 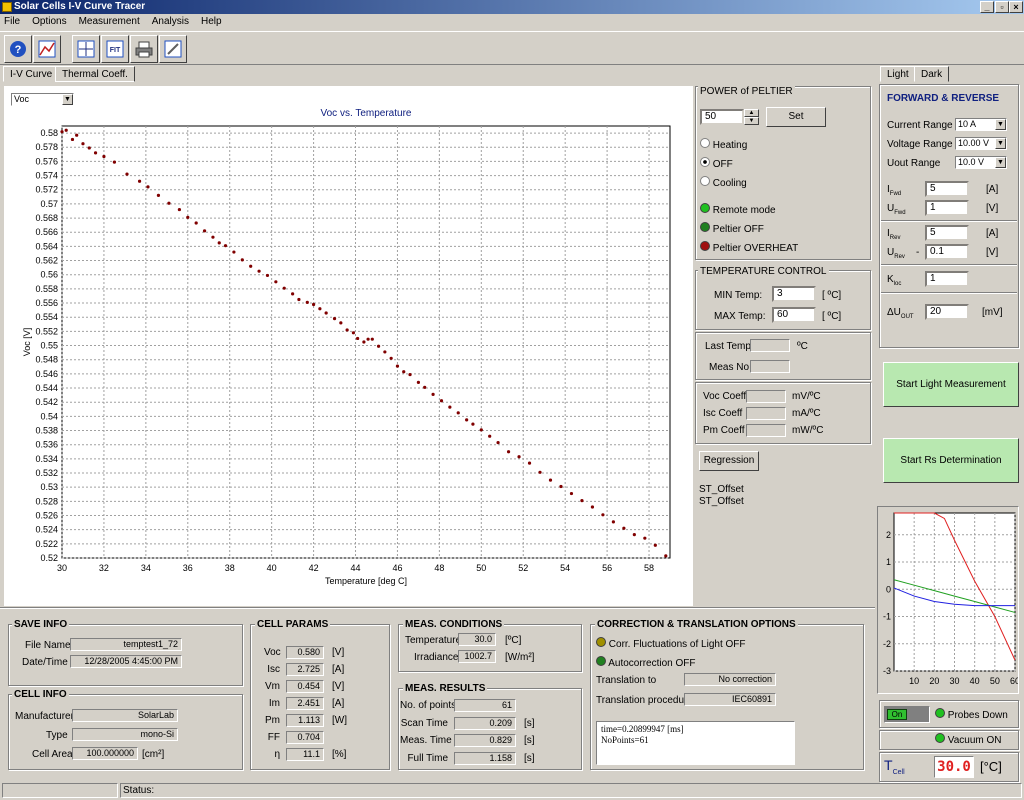 What do you see at coordinates (272, 686) in the screenshot?
I see `cell-param-label: Vm` at bounding box center [272, 686].